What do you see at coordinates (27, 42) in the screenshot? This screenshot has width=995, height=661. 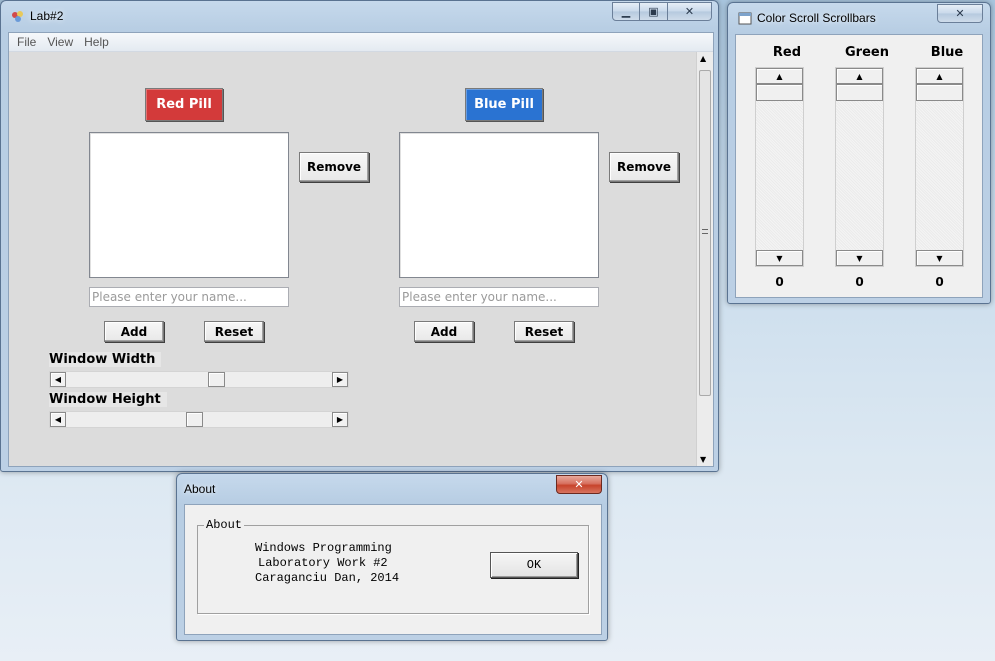 I see `menu-file: File` at bounding box center [27, 42].